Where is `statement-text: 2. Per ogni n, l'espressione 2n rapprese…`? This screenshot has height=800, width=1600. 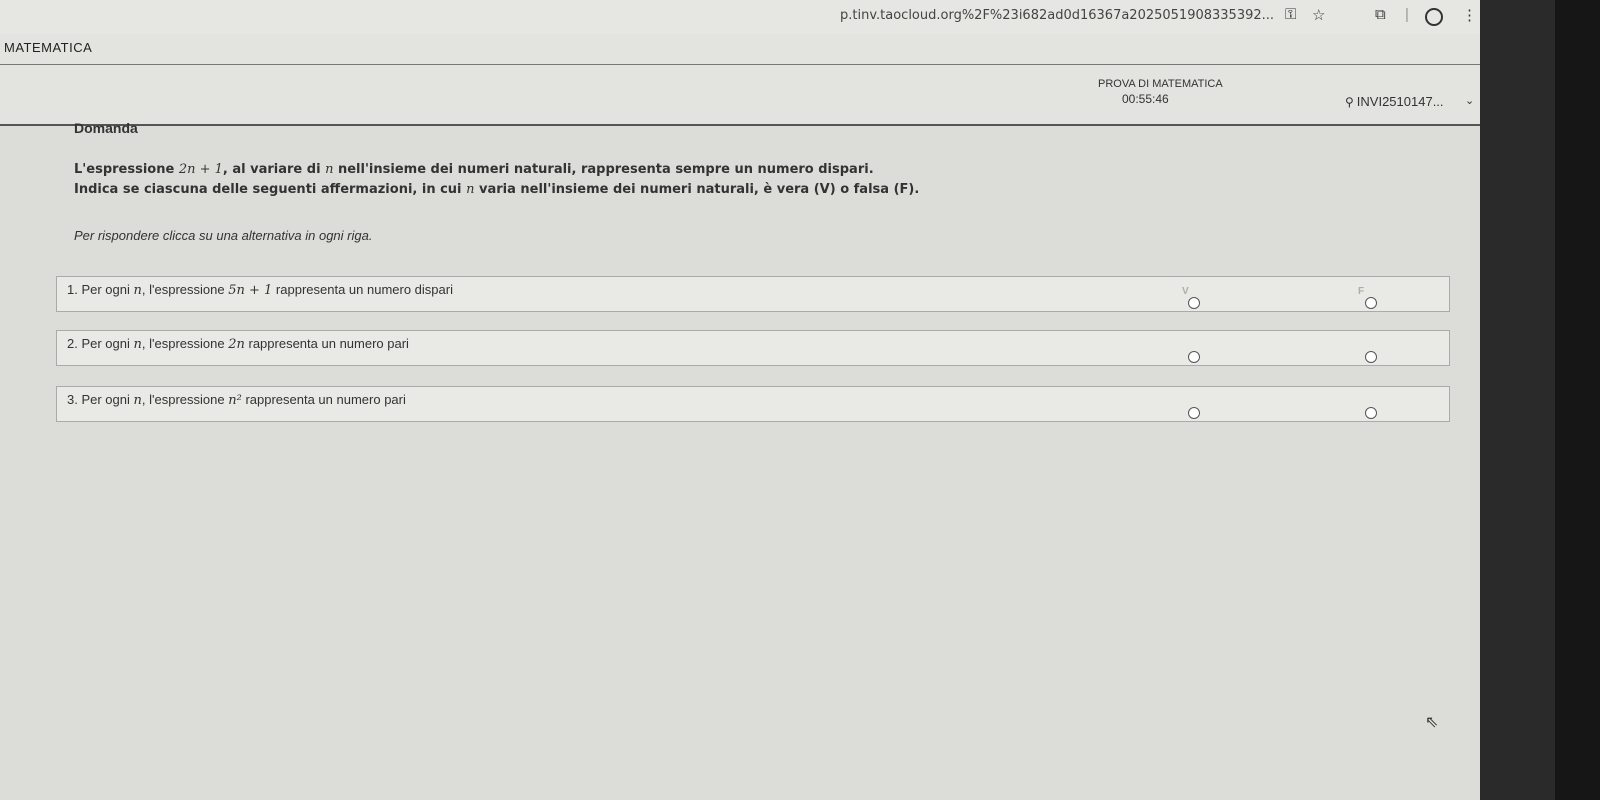
statement-text: 2. Per ogni n, l'espressione 2n rapprese… is located at coordinates (238, 344).